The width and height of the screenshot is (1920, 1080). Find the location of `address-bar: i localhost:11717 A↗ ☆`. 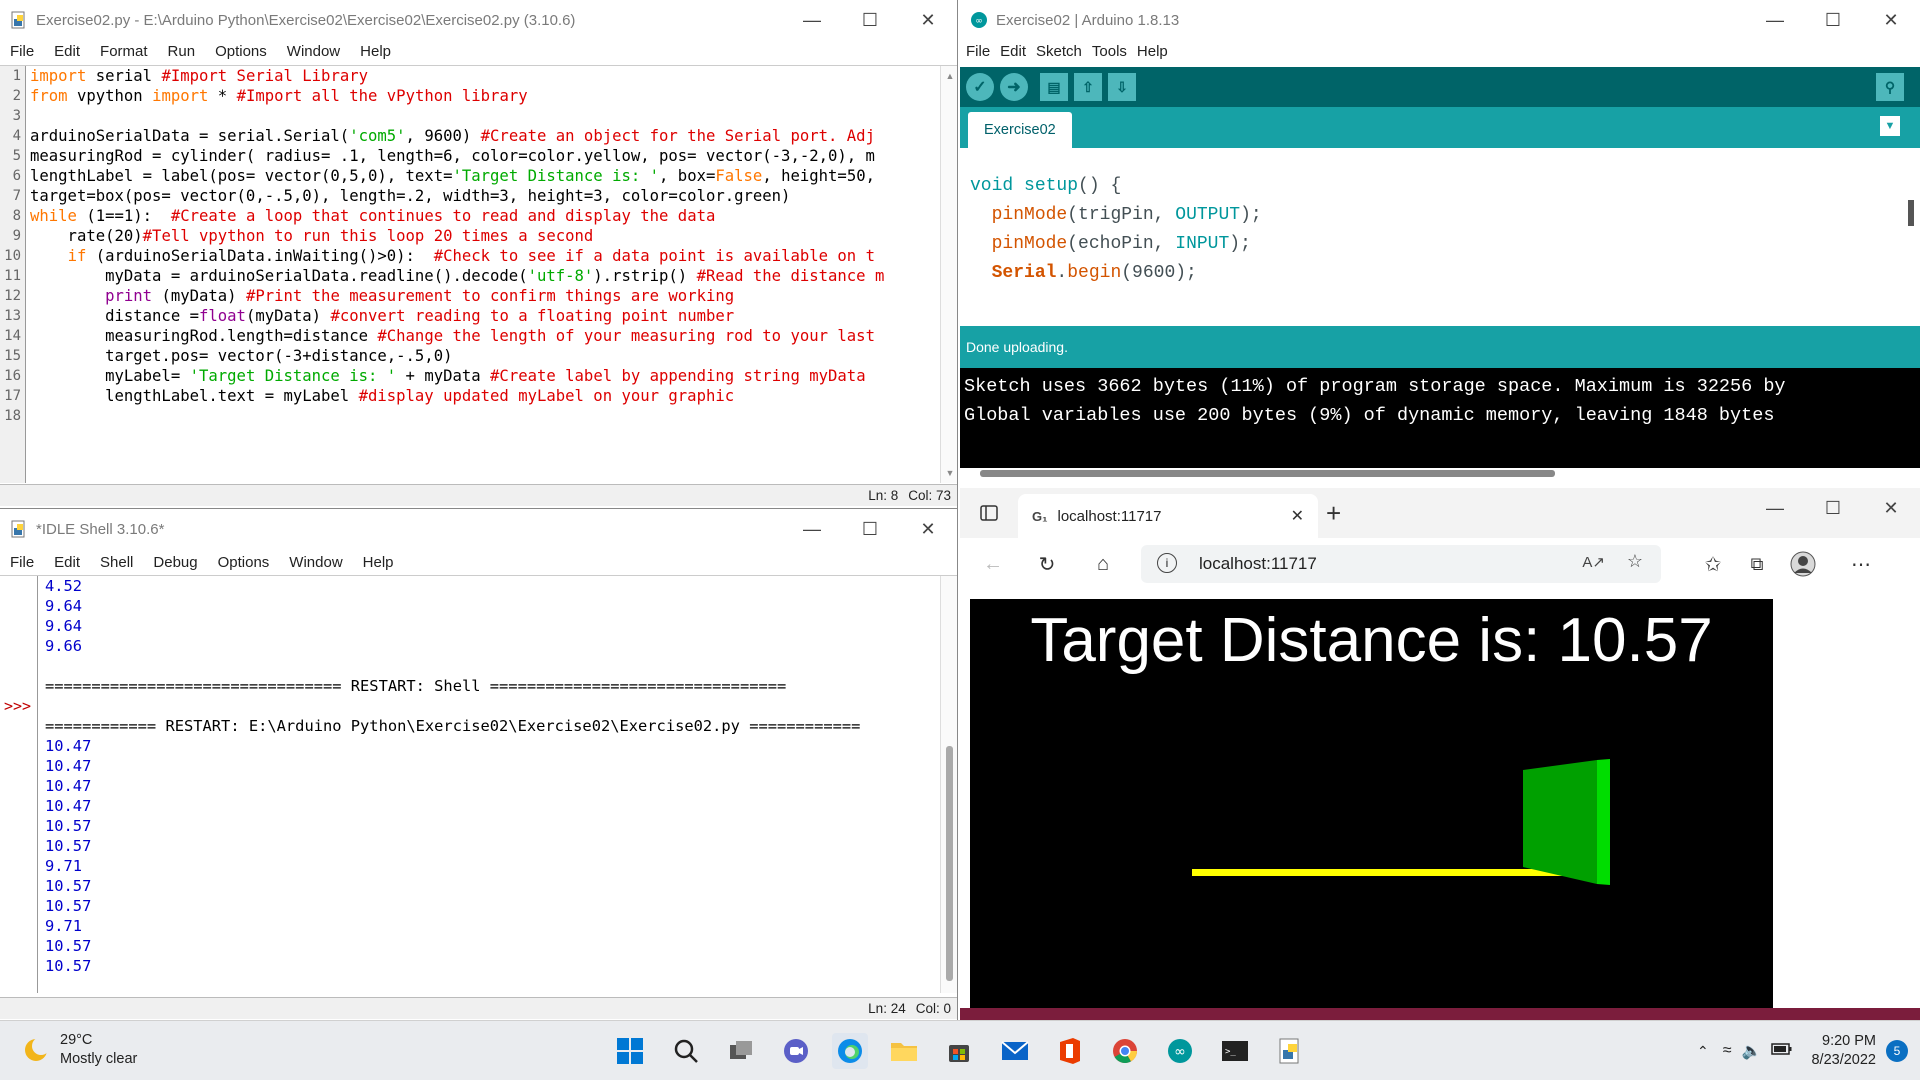

address-bar: i localhost:11717 A↗ ☆ is located at coordinates (1401, 564).